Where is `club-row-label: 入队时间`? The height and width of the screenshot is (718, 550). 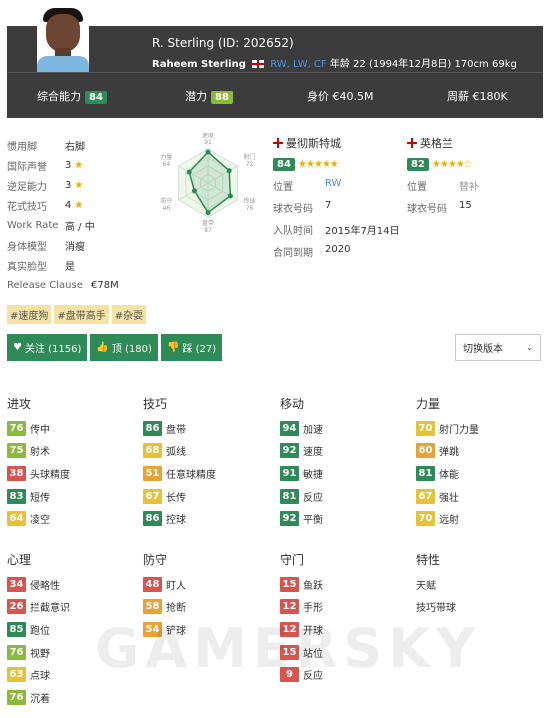
club-row-label: 入队时间 is located at coordinates (293, 231).